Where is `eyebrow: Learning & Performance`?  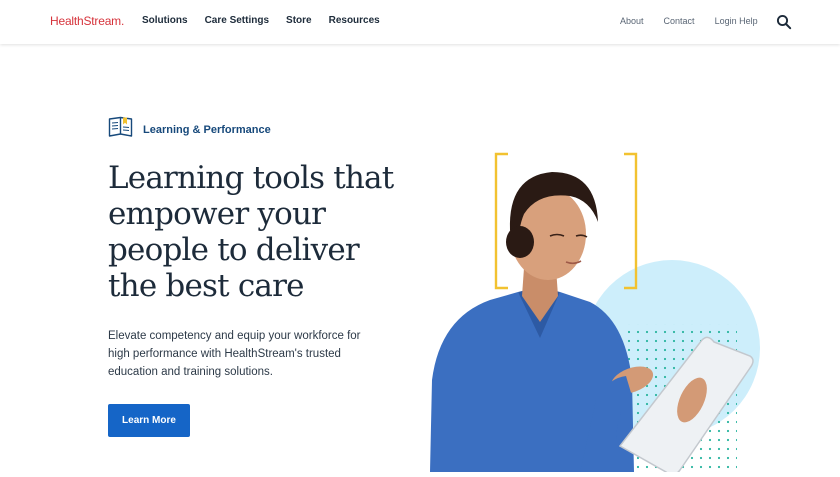
eyebrow: Learning & Performance is located at coordinates (189, 129).